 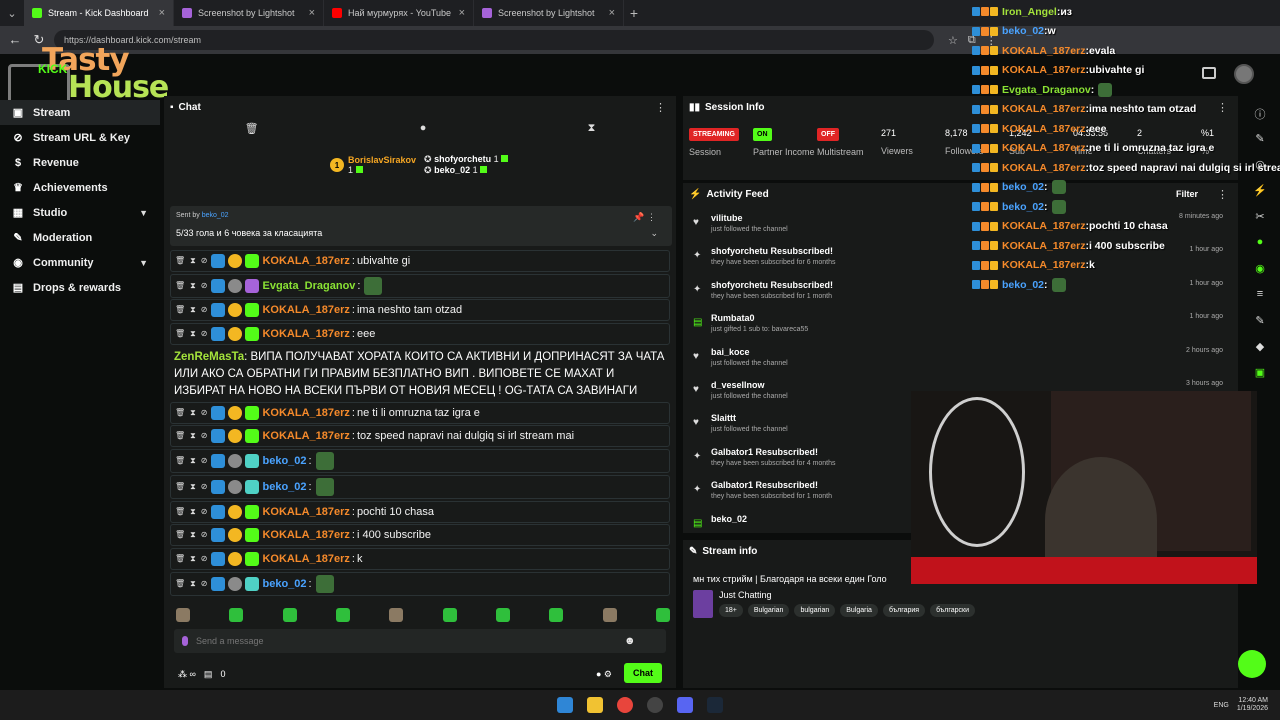 I want to click on hourglass-icon: ⧗, so click(x=592, y=131).